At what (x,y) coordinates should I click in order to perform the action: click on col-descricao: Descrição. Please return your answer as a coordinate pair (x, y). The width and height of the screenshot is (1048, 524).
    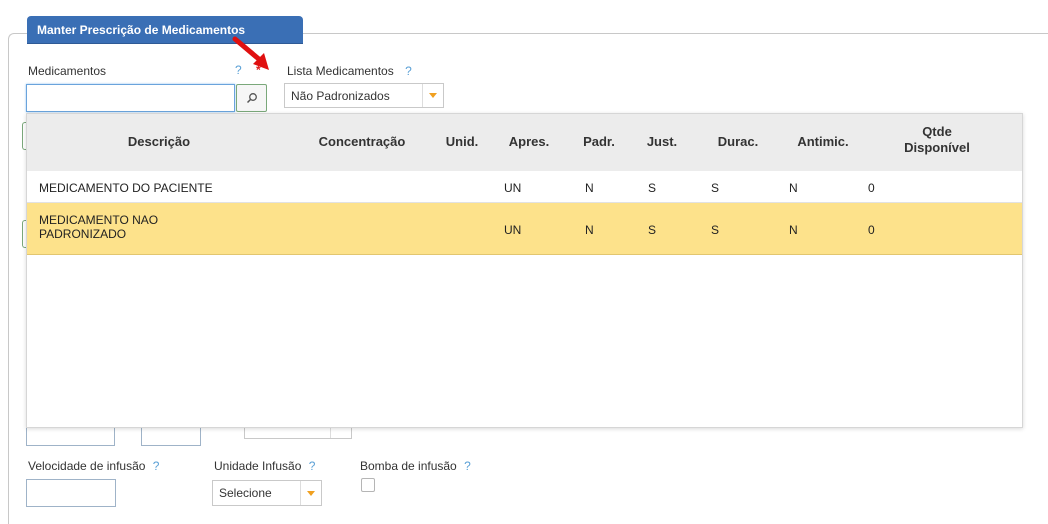
    Looking at the image, I should click on (159, 141).